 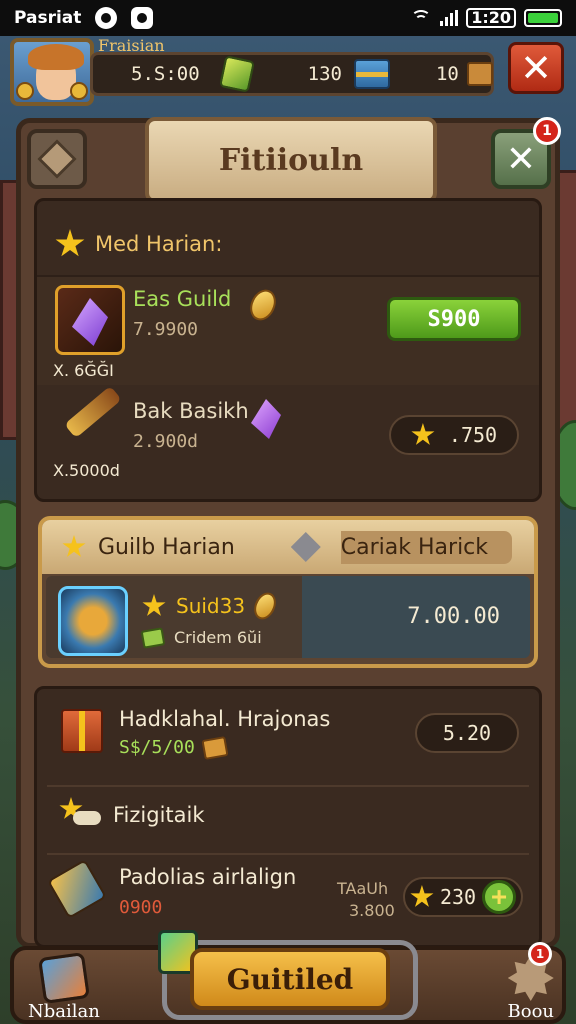 What do you see at coordinates (141, 907) in the screenshot?
I see `task-subtext: 0900` at bounding box center [141, 907].